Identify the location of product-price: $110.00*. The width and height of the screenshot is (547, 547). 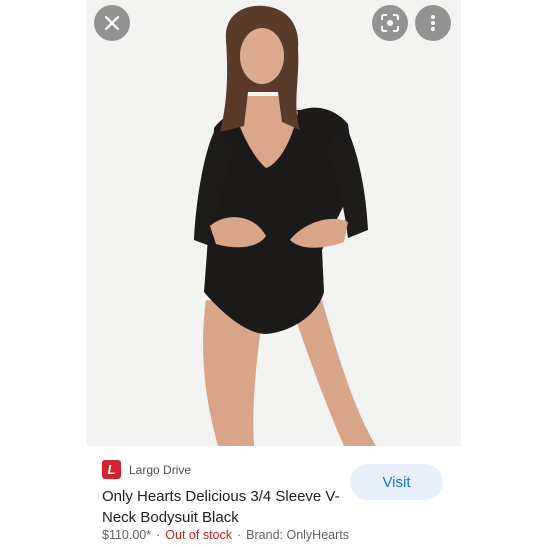
(127, 535).